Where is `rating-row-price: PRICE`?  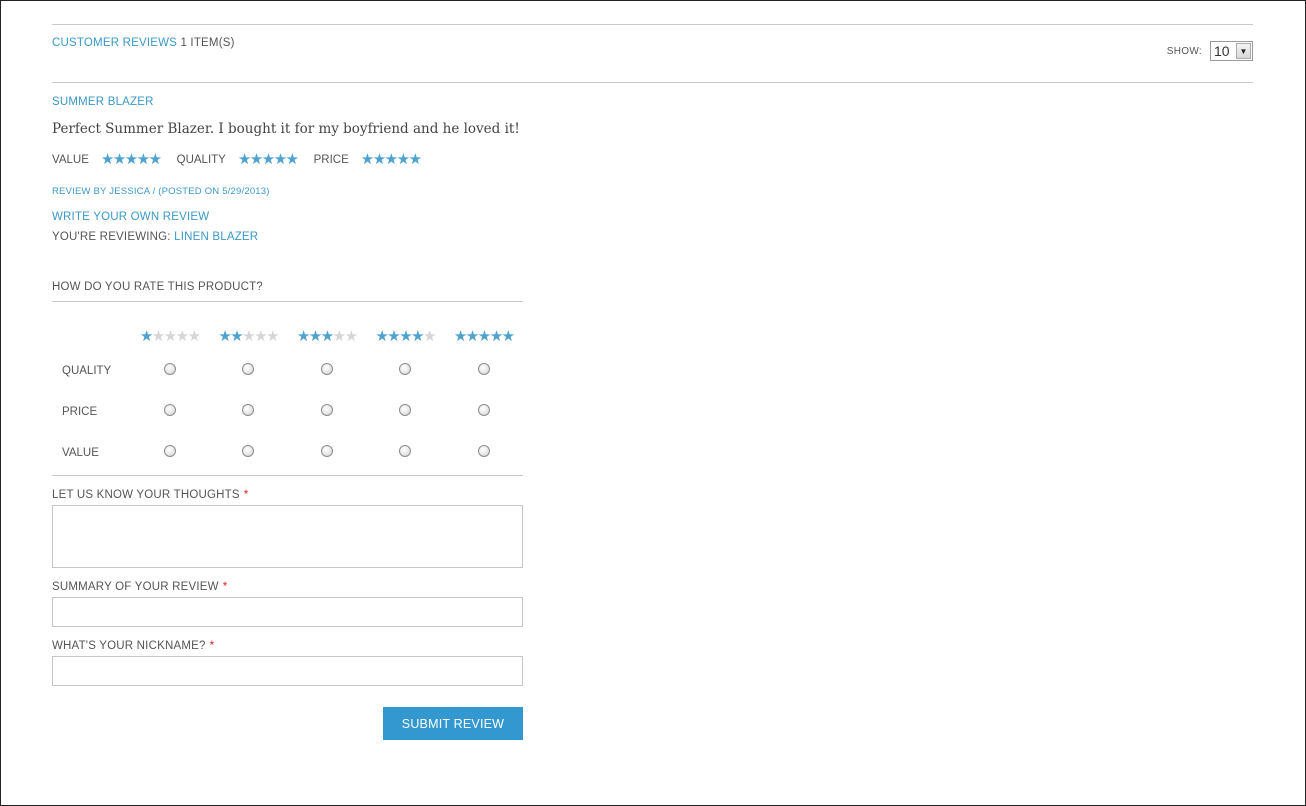 rating-row-price: PRICE is located at coordinates (287, 411).